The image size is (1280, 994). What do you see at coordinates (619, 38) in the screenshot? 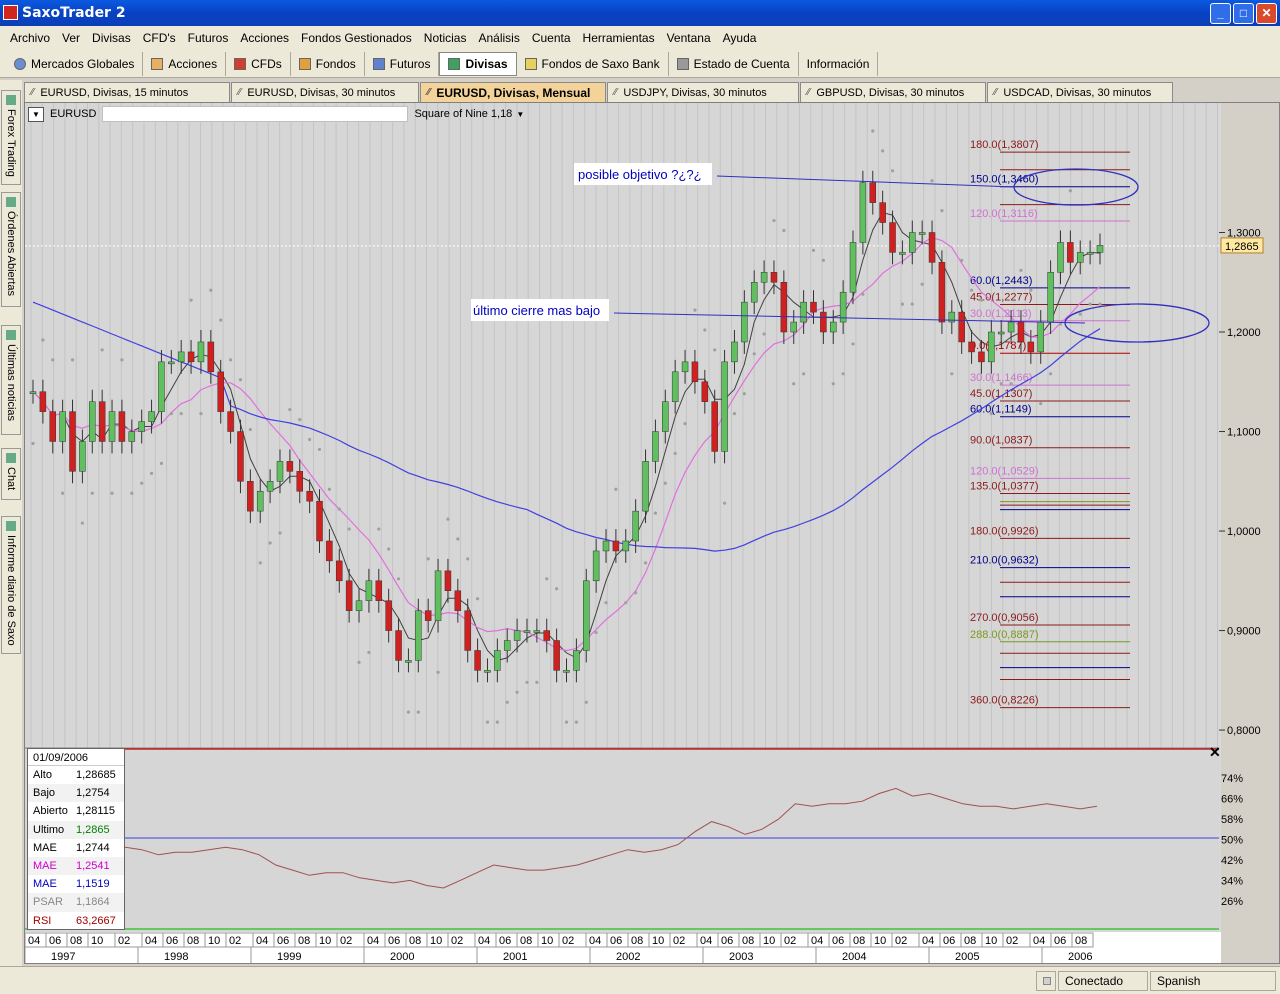
I see `menu-herramientas: Herramientas` at bounding box center [619, 38].